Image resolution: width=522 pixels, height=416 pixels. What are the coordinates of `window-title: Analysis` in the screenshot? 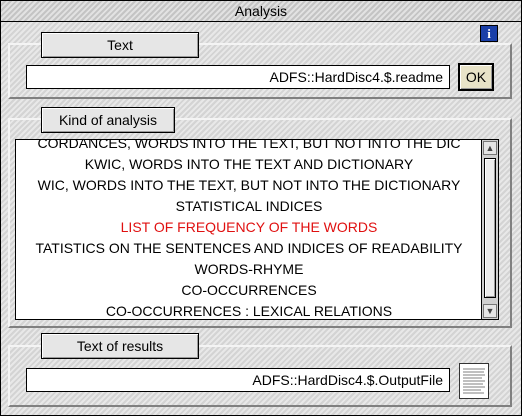 It's located at (261, 11).